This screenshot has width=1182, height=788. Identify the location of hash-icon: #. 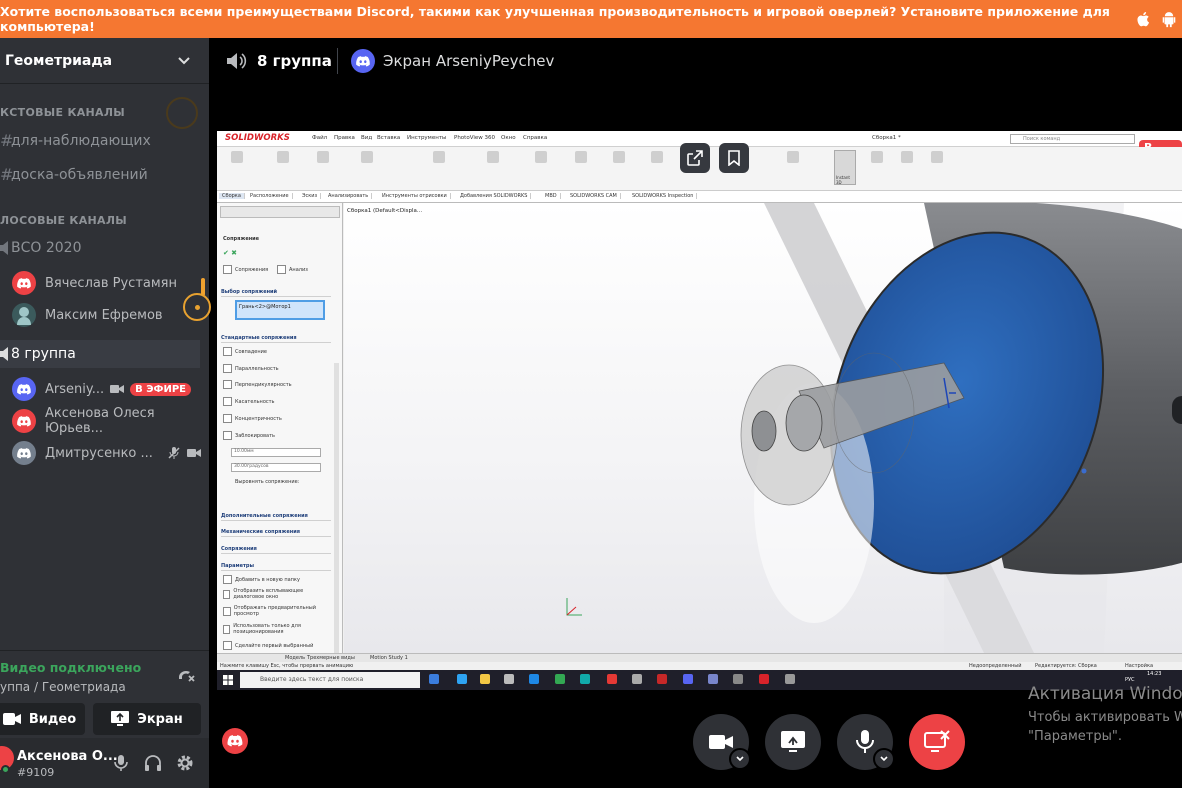
(7, 140).